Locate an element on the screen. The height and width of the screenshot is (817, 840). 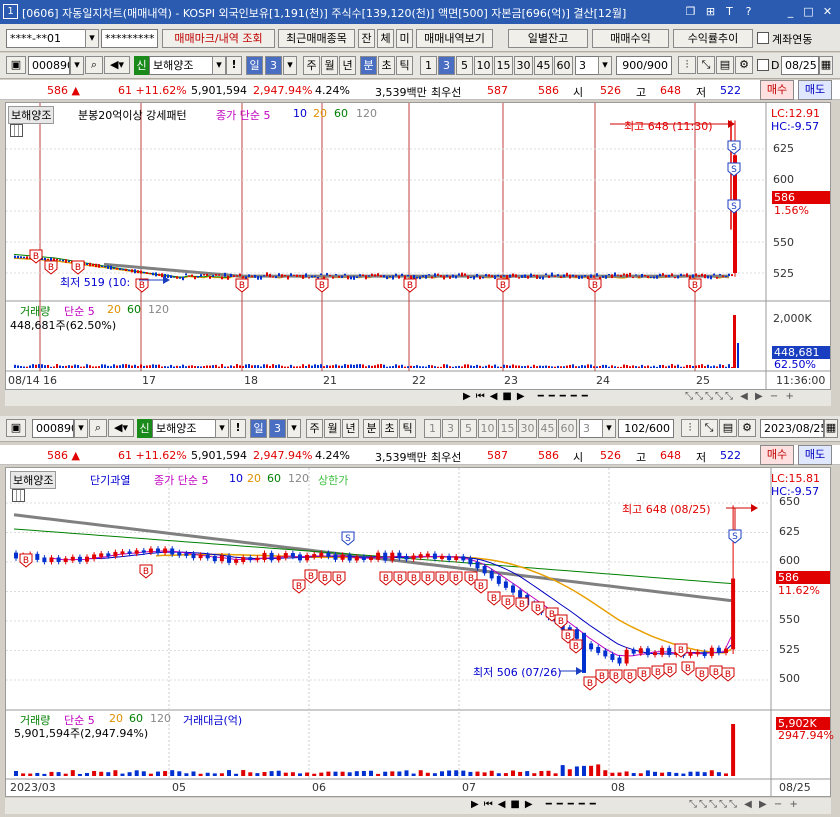
count-input: 900/900 is located at coordinates (644, 65).